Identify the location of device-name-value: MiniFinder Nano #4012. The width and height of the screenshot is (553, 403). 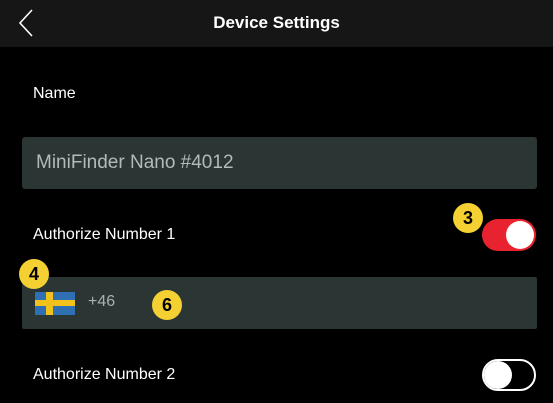
(135, 162).